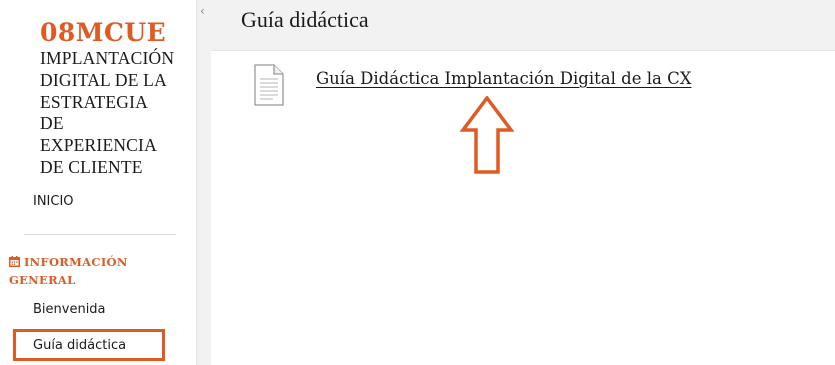 The width and height of the screenshot is (835, 365). I want to click on course-title-line: IMPLANTACIÓN, so click(107, 58).